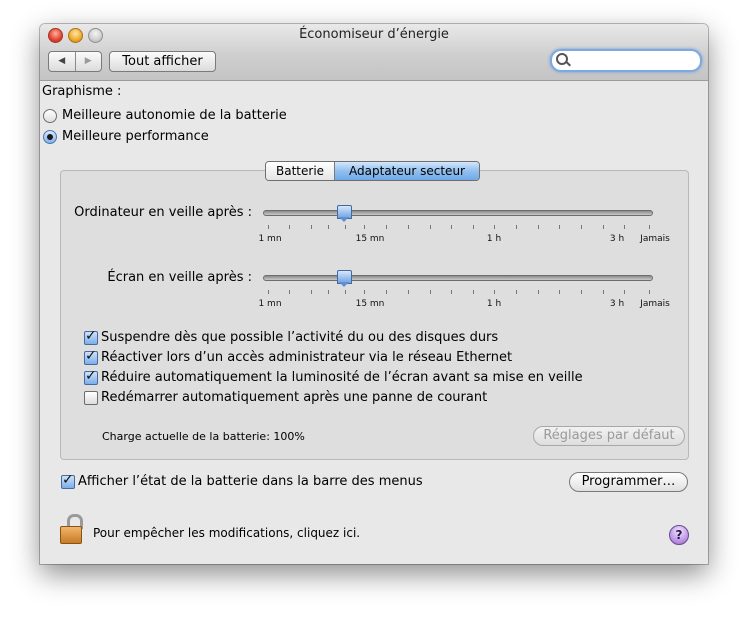  What do you see at coordinates (634, 60) in the screenshot?
I see `search-input` at bounding box center [634, 60].